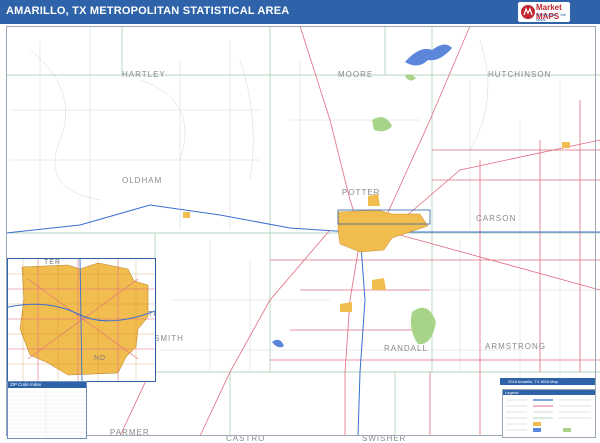 The width and height of the screenshot is (600, 443). What do you see at coordinates (566, 145) in the screenshot?
I see `claude-town` at bounding box center [566, 145].